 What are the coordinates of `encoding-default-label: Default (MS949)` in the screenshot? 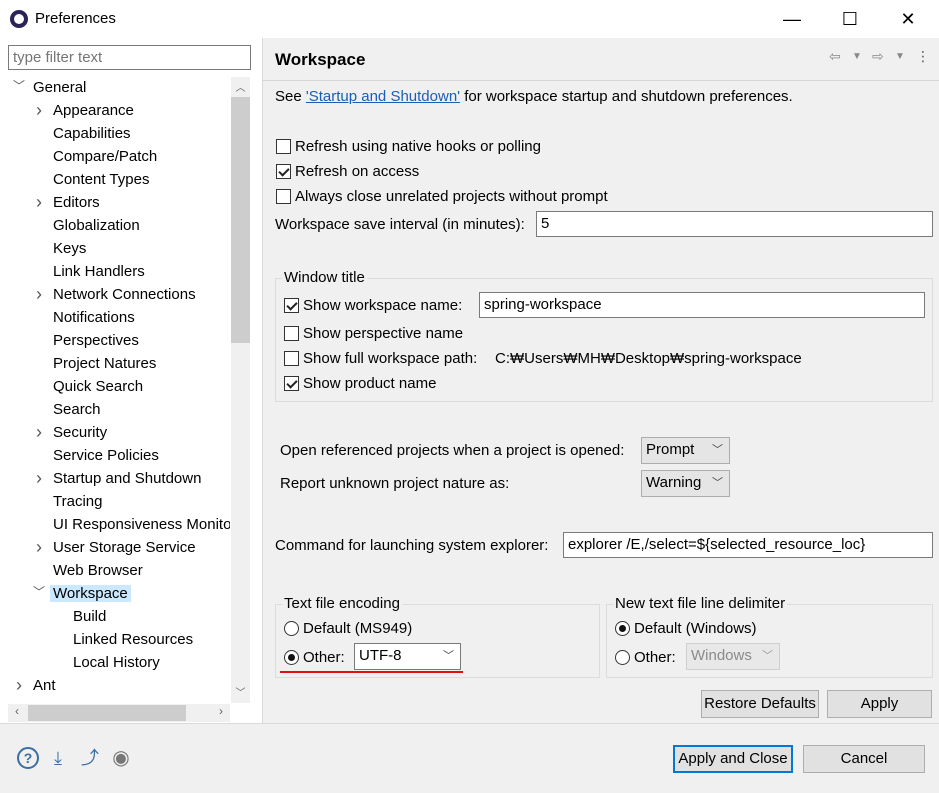 It's located at (357, 628).